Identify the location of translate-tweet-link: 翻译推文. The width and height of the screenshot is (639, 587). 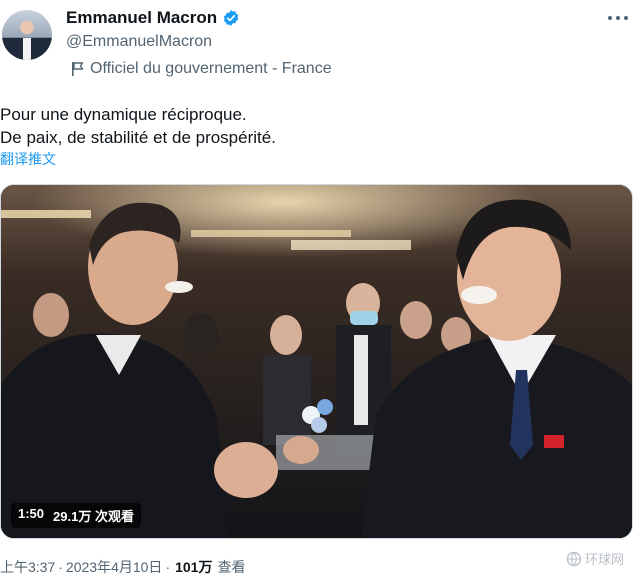
(28, 159).